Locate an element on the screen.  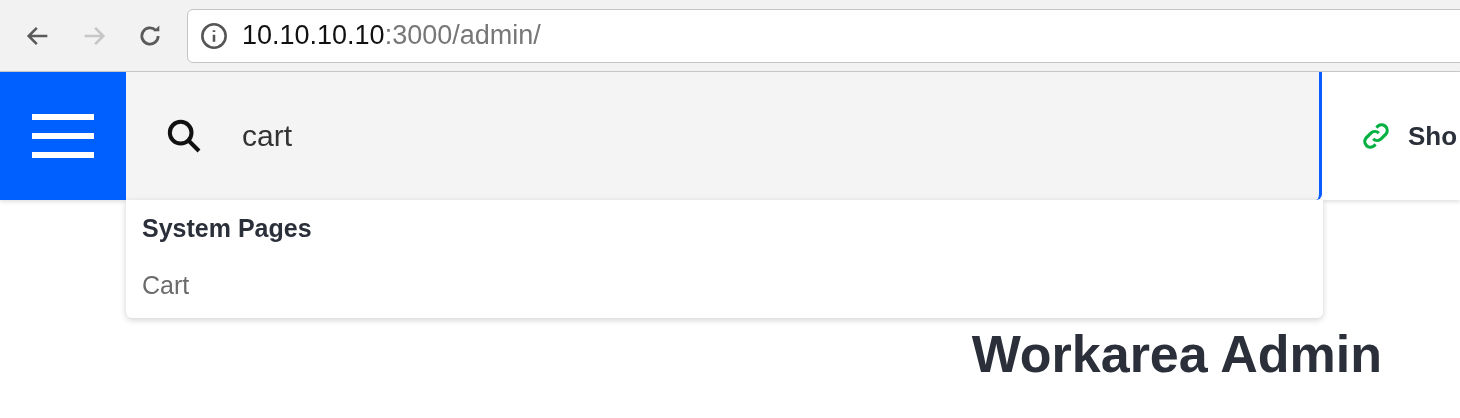
search-result: Cart is located at coordinates (724, 285).